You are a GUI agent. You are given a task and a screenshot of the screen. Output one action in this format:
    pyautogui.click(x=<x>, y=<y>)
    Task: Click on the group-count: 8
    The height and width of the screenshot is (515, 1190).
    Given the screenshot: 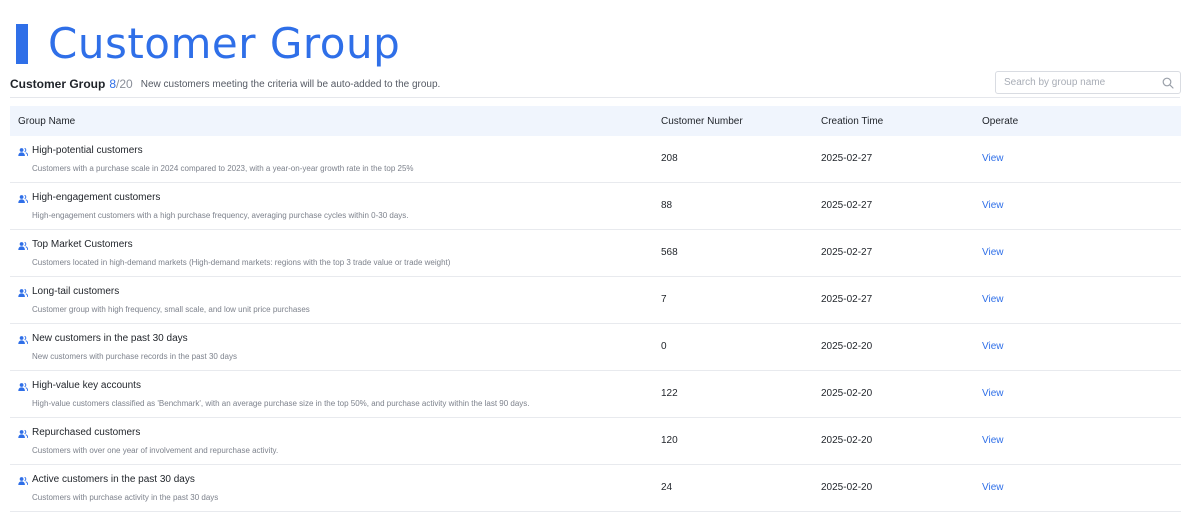 What is the action you would take?
    pyautogui.click(x=113, y=84)
    